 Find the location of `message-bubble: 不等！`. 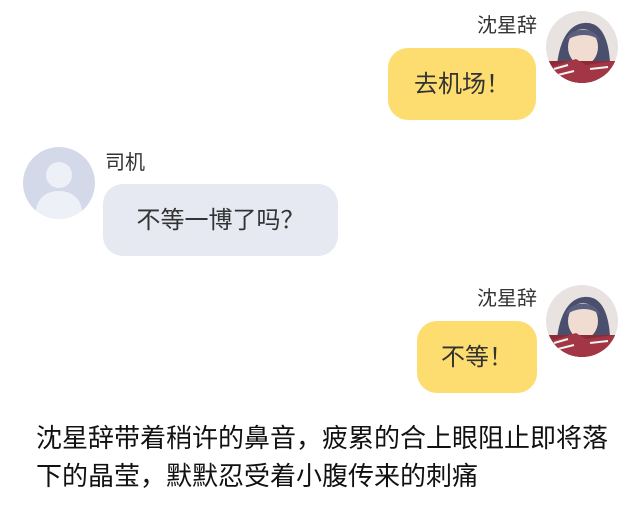

message-bubble: 不等！ is located at coordinates (477, 357).